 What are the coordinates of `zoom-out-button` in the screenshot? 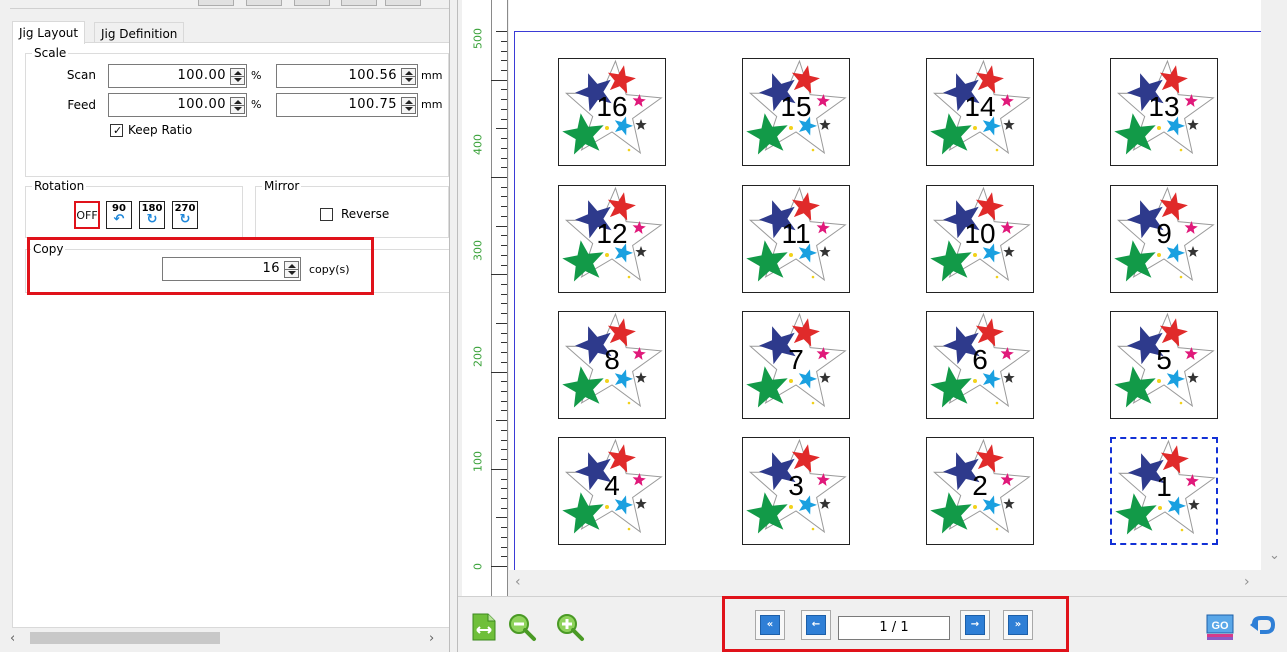 It's located at (521, 626).